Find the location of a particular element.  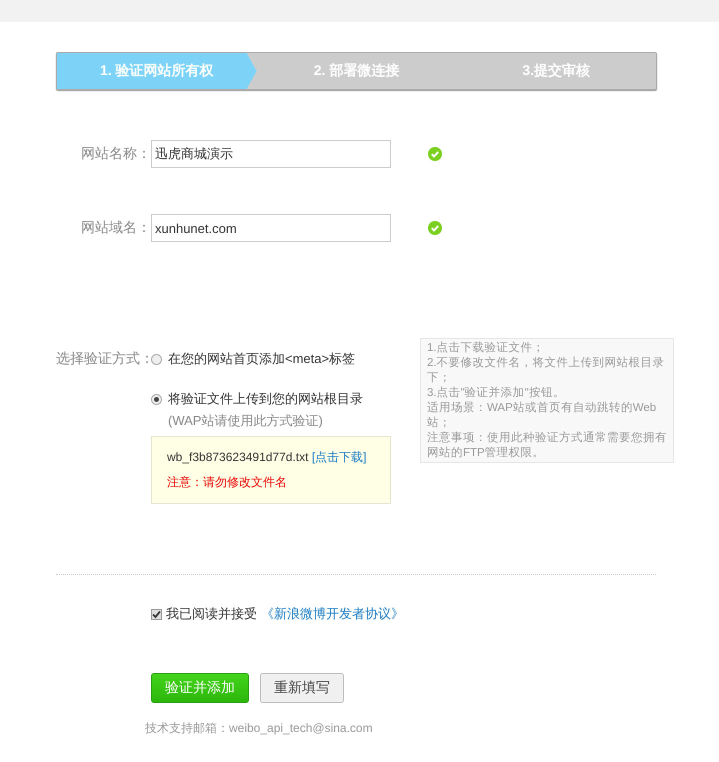

support-email: 技术支持邮箱：weibo_api_tech@sina.com is located at coordinates (259, 728).